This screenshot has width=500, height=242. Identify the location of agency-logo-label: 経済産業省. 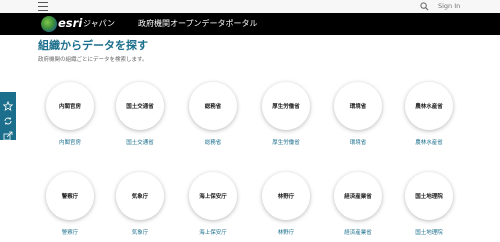
(358, 197).